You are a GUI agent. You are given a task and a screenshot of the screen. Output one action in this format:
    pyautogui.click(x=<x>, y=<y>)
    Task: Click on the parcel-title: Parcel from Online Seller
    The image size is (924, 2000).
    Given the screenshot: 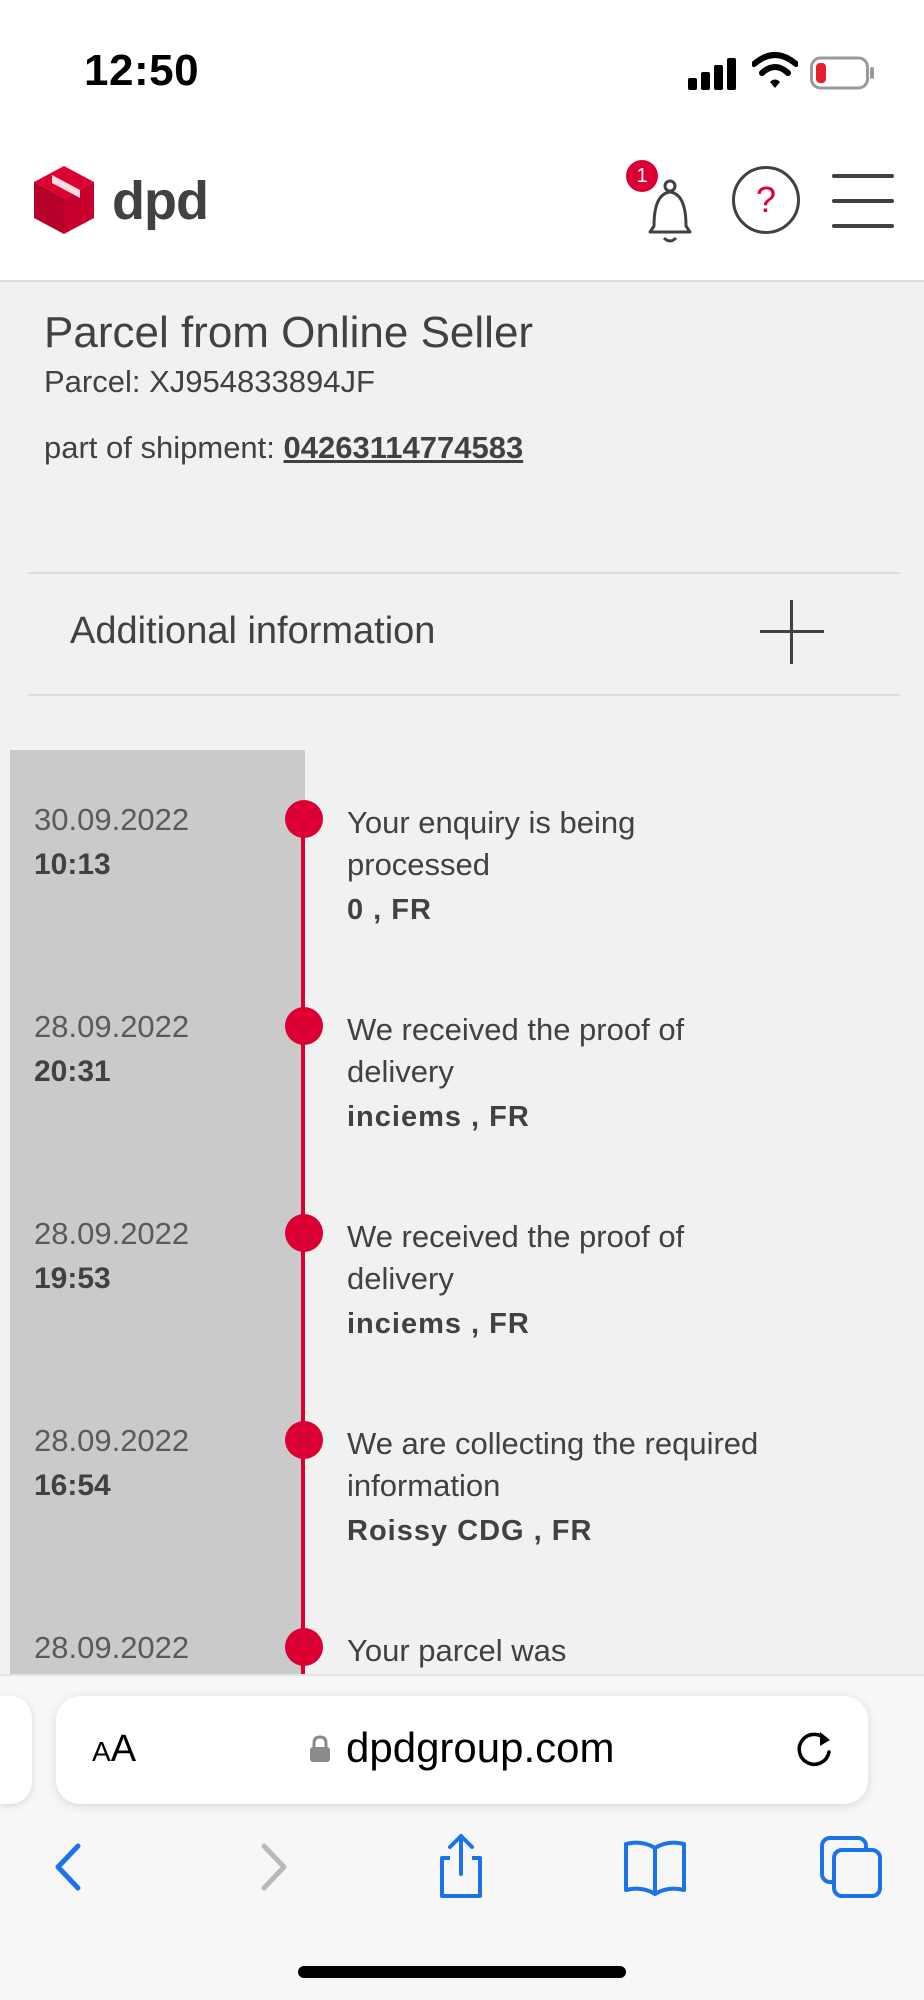 What is the action you would take?
    pyautogui.click(x=289, y=332)
    